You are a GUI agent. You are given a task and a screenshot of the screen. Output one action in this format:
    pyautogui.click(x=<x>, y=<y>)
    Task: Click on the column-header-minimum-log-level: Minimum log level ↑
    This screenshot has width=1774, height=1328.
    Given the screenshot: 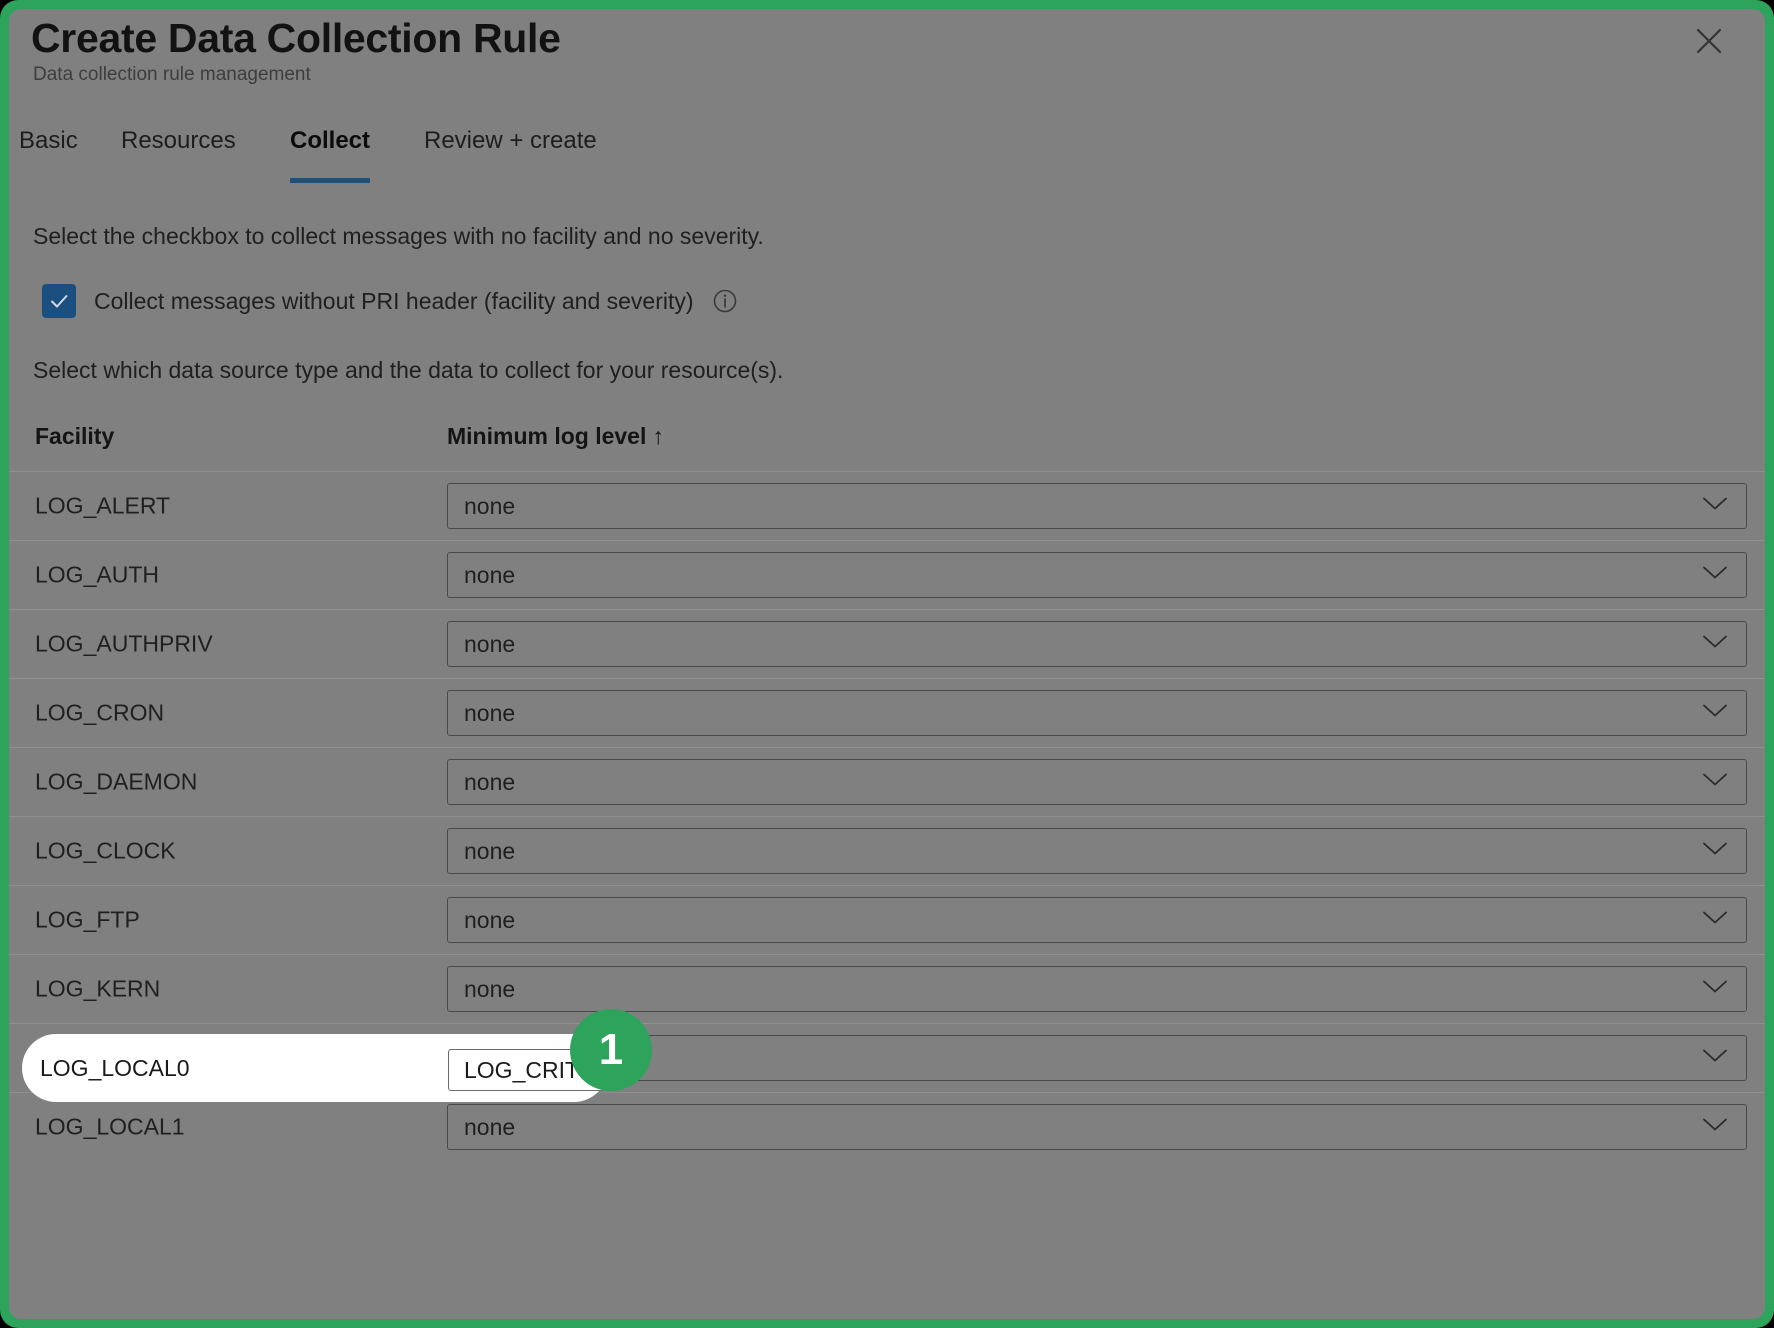 What is the action you would take?
    pyautogui.click(x=555, y=436)
    